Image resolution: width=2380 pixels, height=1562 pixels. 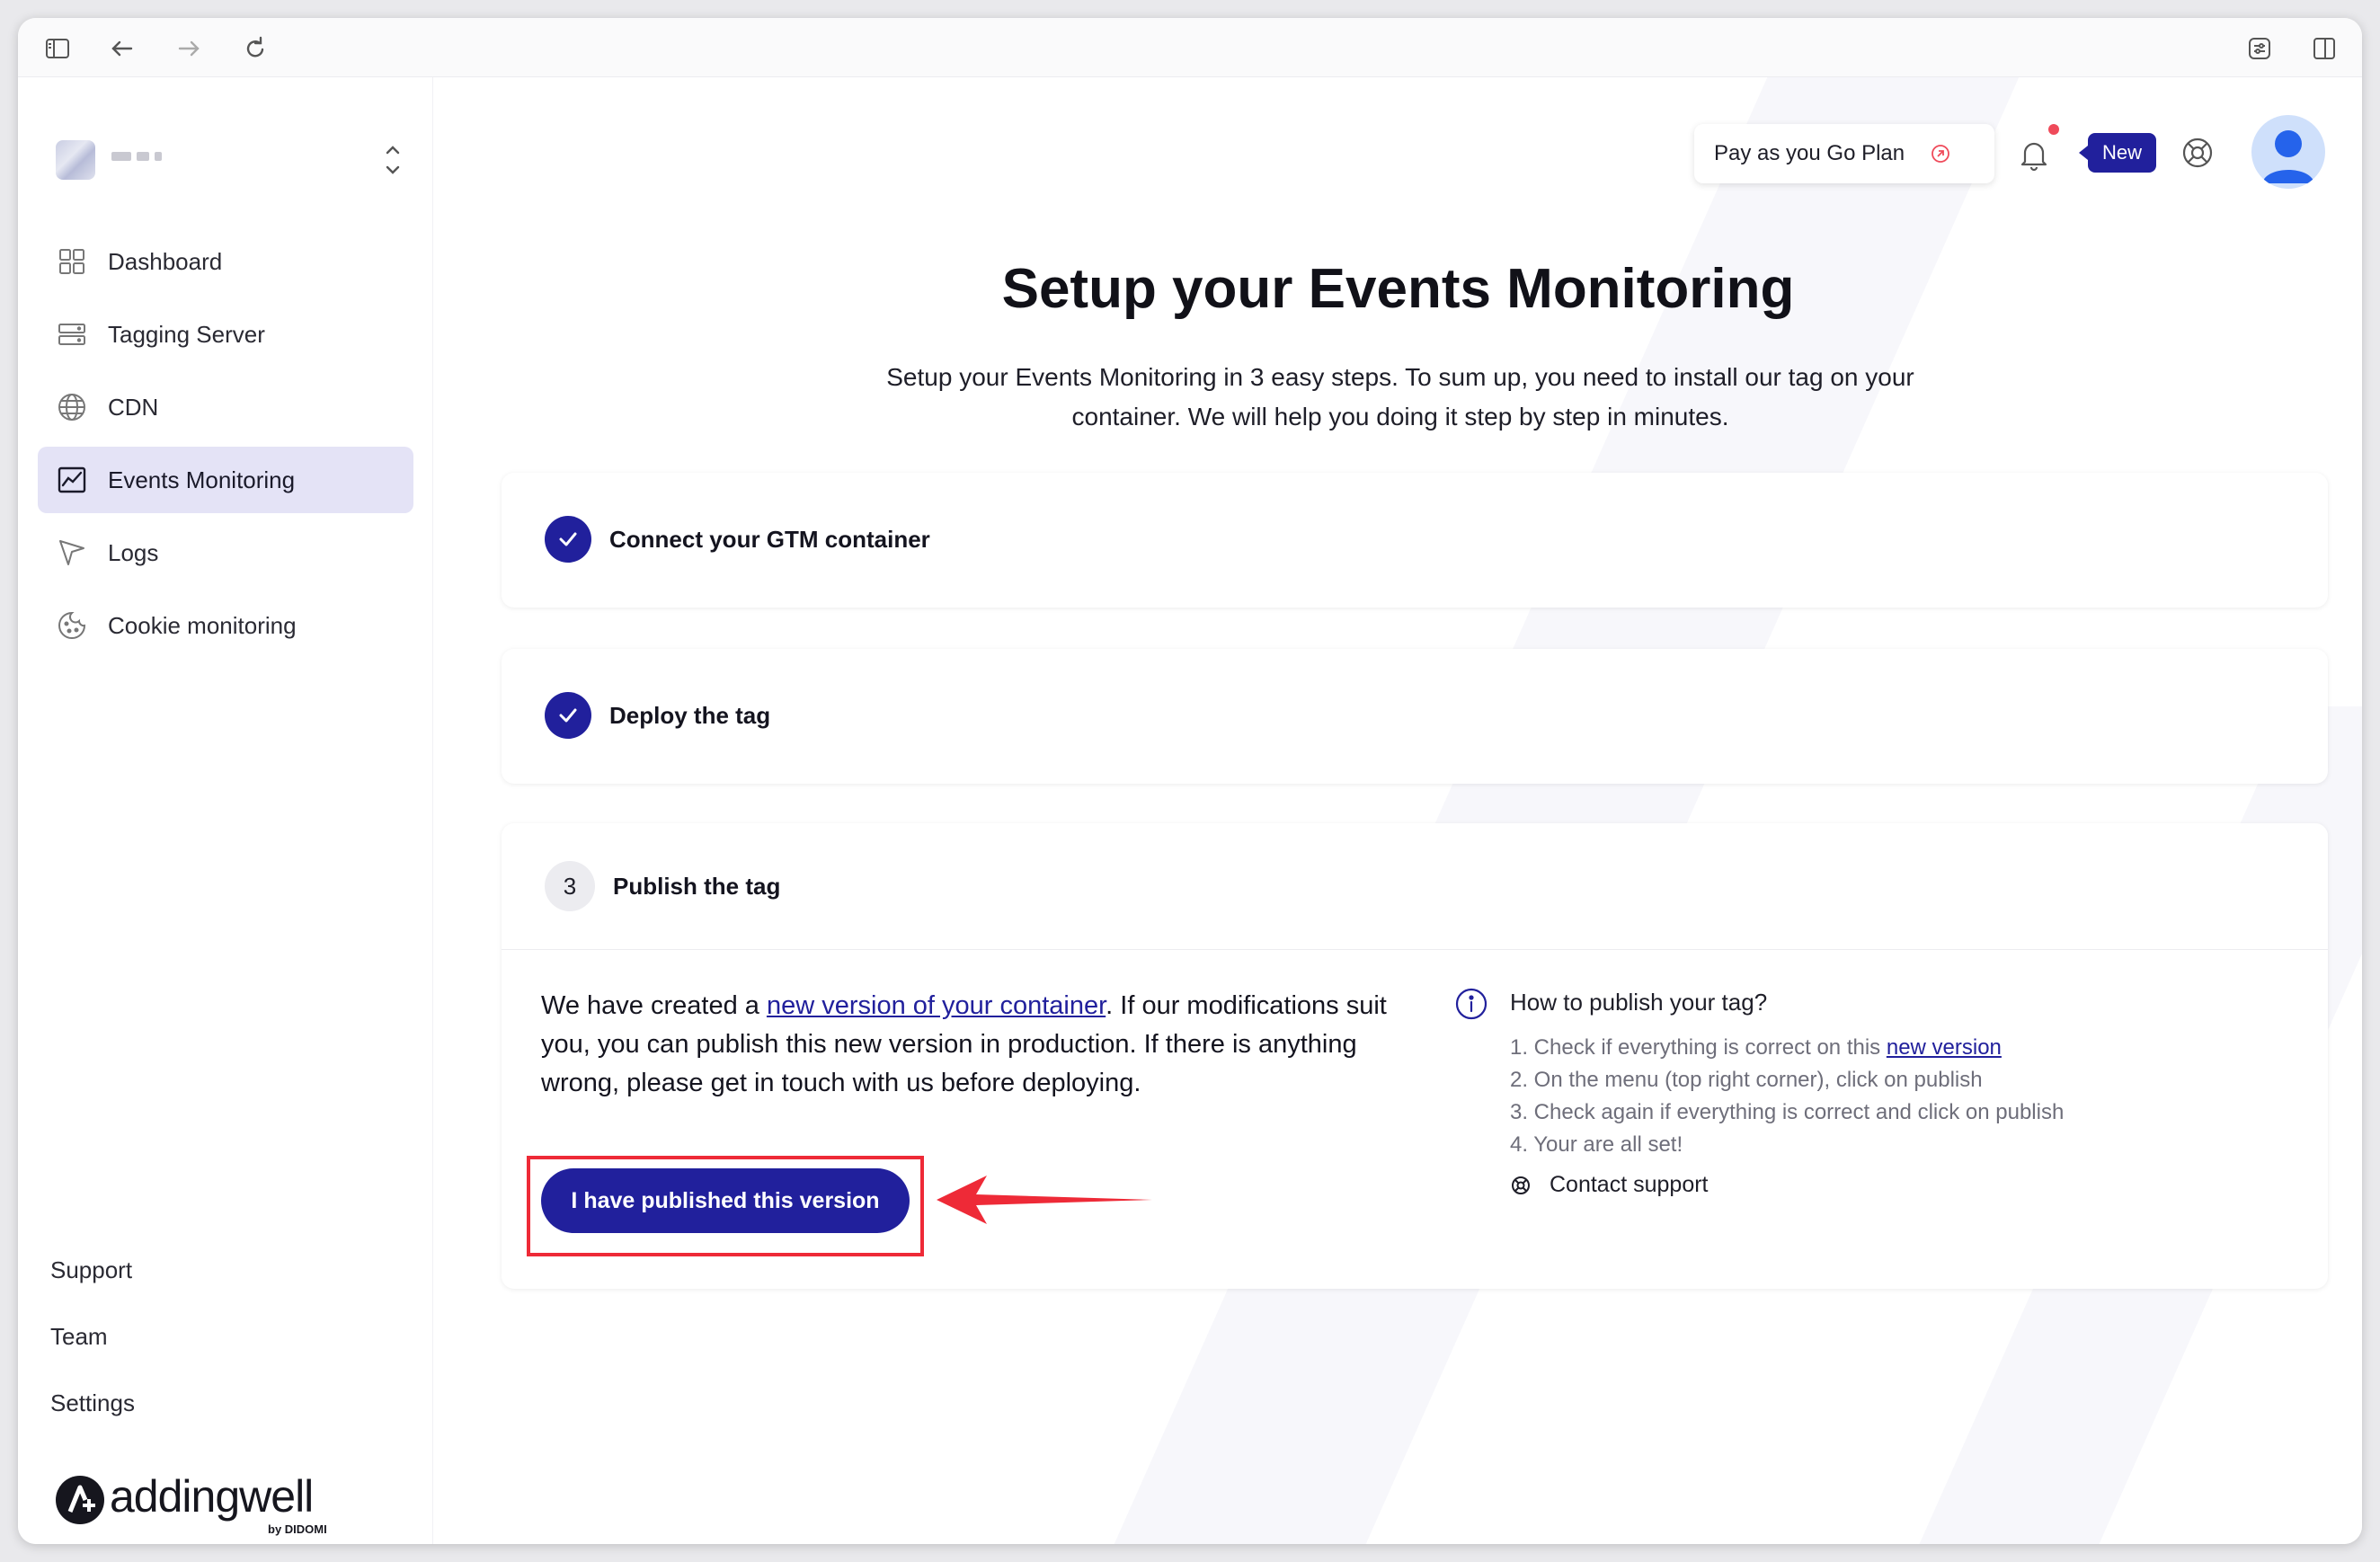 I want to click on notification-dot, so click(x=2054, y=129).